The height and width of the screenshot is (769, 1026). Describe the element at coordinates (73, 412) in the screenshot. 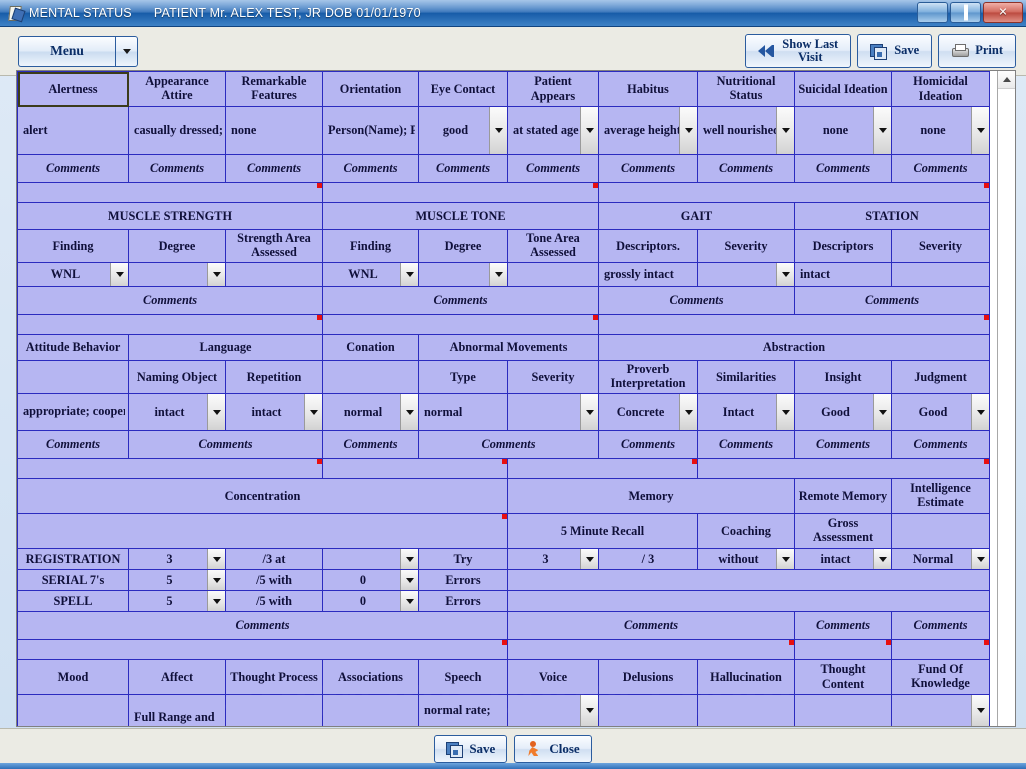

I see `value-attitude-behavior: appropriate; cooperative` at that location.